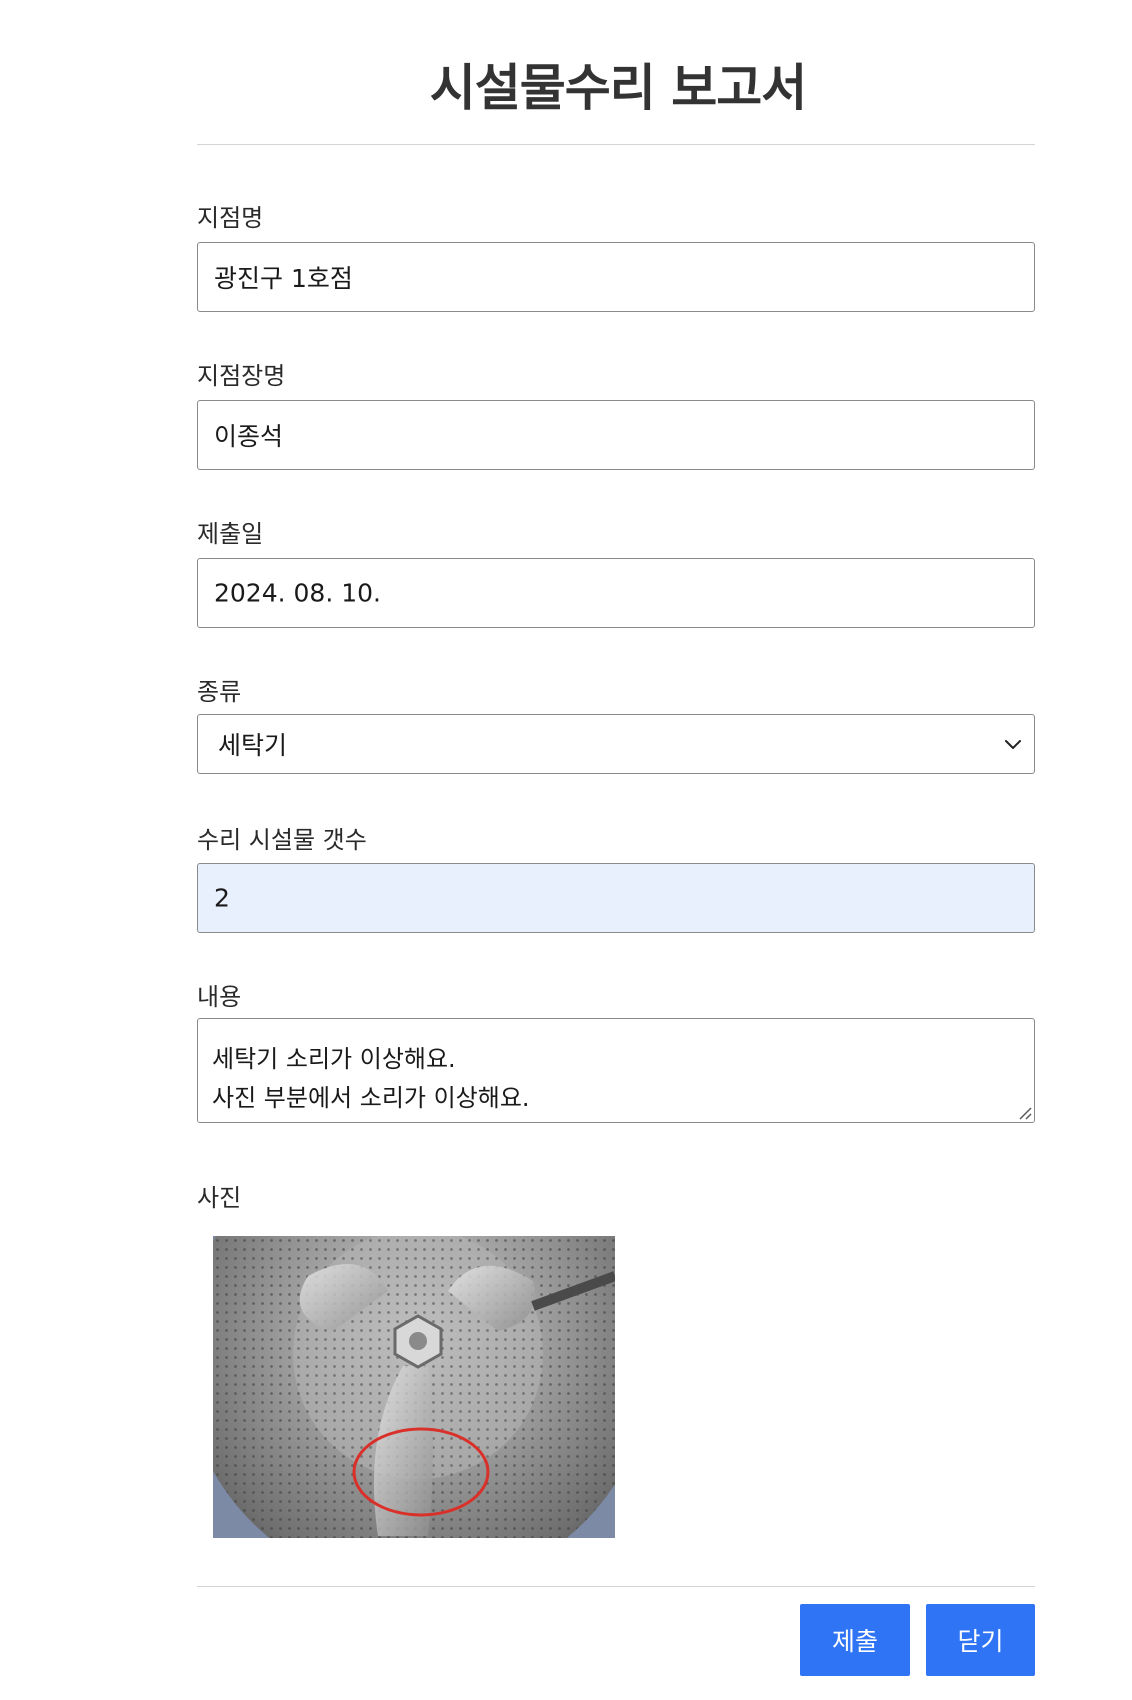 This screenshot has width=1132, height=1700. I want to click on category-label: 종류, so click(219, 692).